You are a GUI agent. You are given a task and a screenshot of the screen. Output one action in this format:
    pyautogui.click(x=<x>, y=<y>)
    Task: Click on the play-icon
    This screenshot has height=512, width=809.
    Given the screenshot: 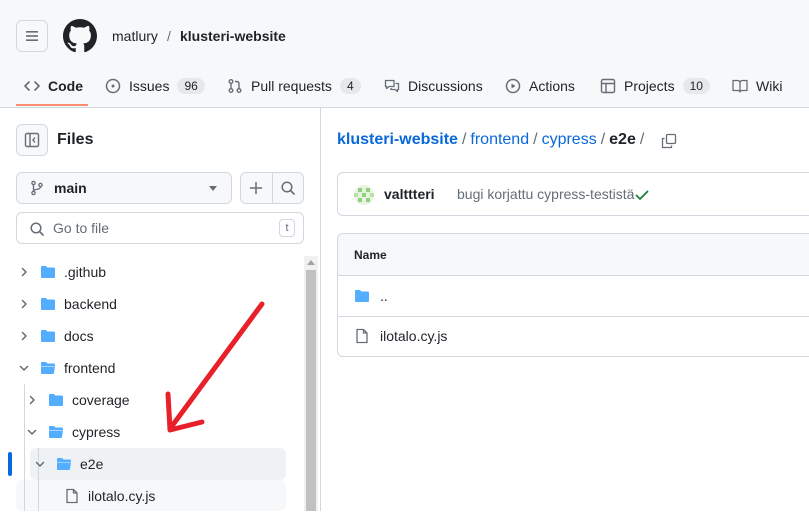 What is the action you would take?
    pyautogui.click(x=513, y=86)
    